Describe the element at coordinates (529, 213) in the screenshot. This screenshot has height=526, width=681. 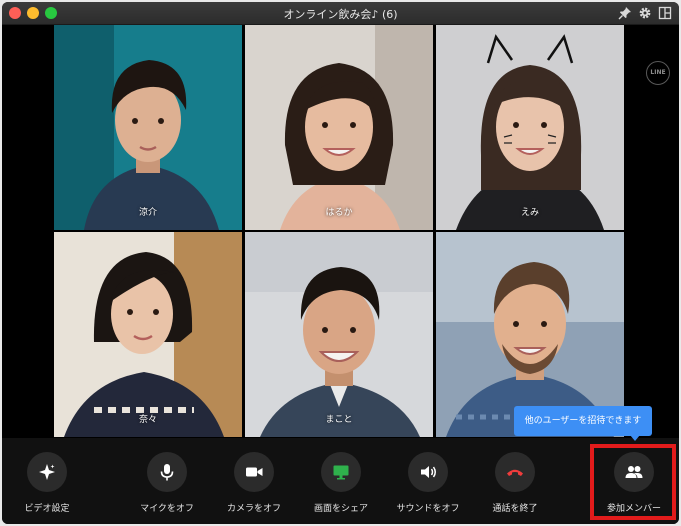
I see `participant-name: えみ` at that location.